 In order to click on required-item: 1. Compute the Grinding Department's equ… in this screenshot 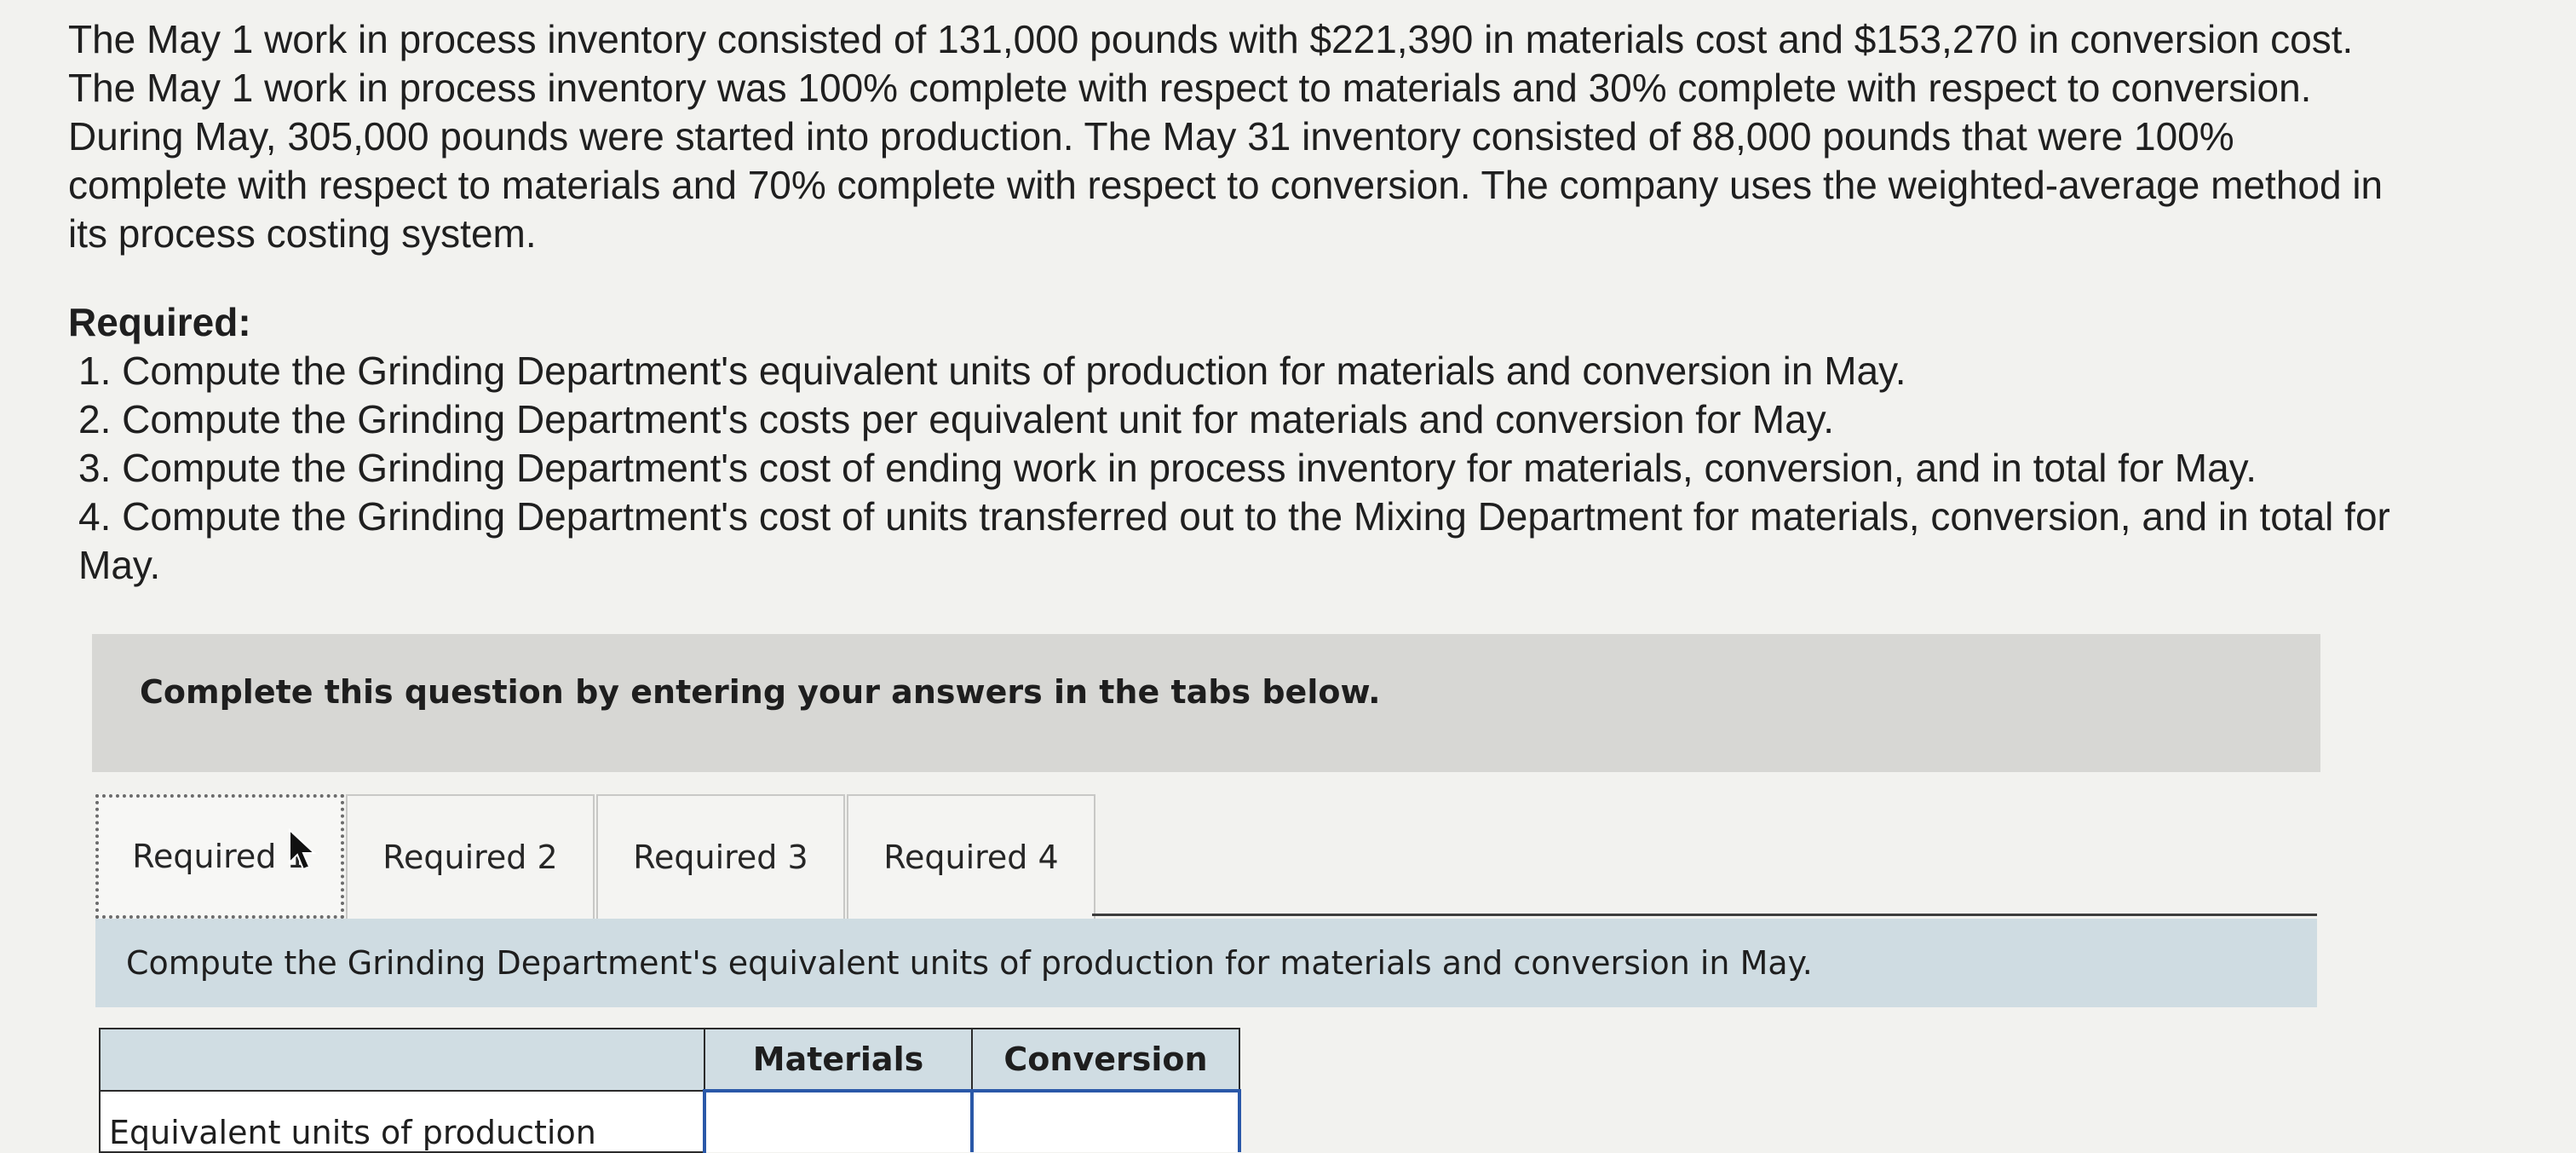, I will do `click(992, 371)`.